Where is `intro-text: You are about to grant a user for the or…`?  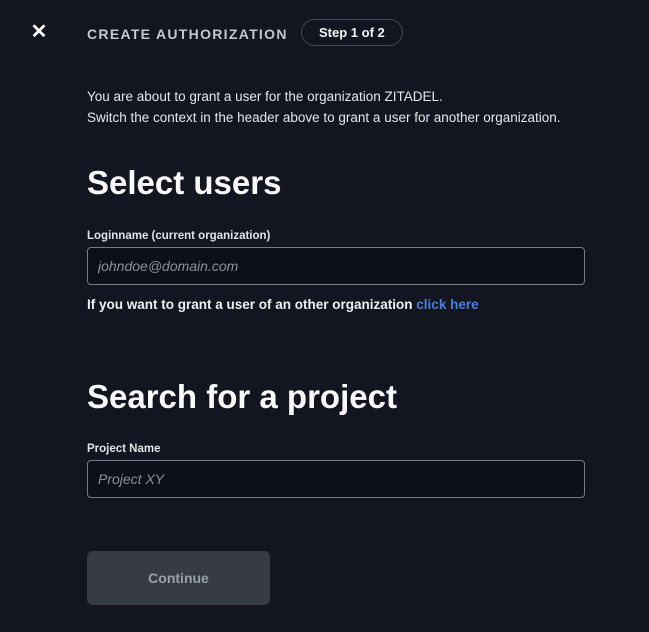 intro-text: You are about to grant a user for the or… is located at coordinates (336, 107).